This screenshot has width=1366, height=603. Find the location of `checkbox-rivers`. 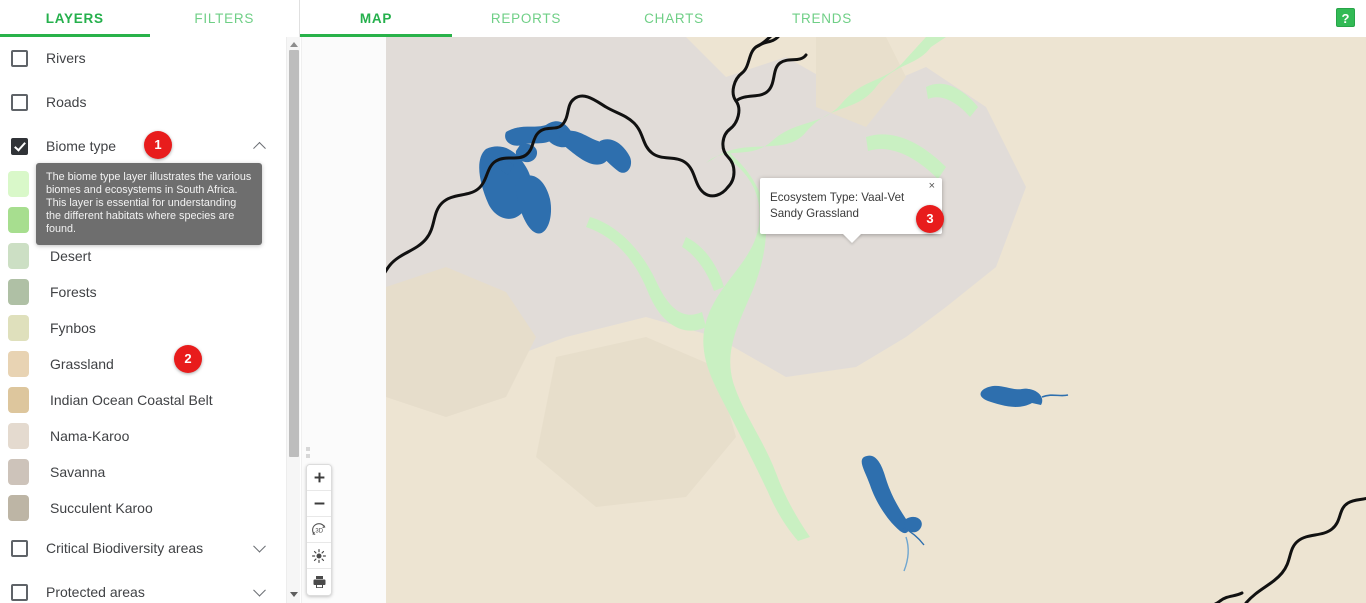

checkbox-rivers is located at coordinates (19, 58).